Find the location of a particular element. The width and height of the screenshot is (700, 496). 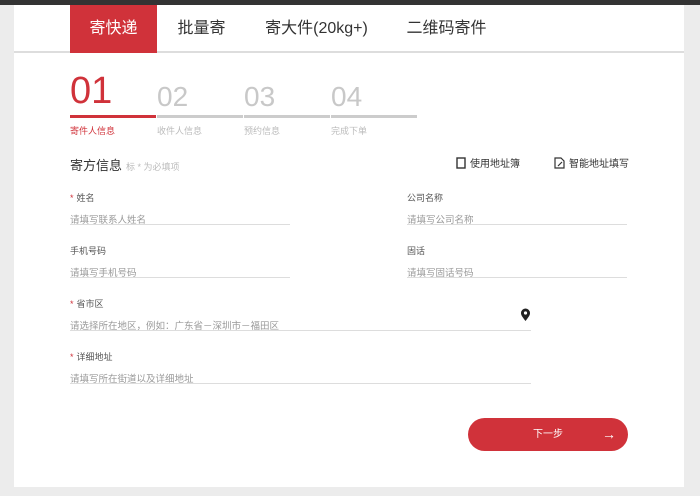

step-number: 02 is located at coordinates (173, 96).